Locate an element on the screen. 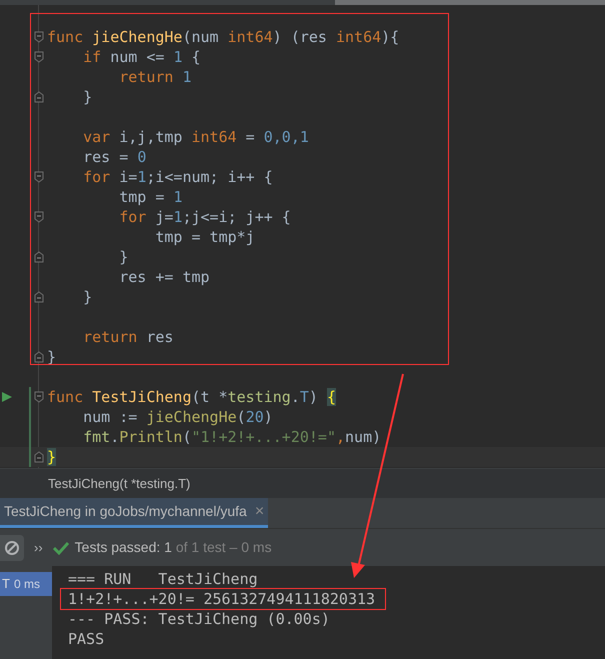  code-line: tmp = 1 is located at coordinates (150, 197).